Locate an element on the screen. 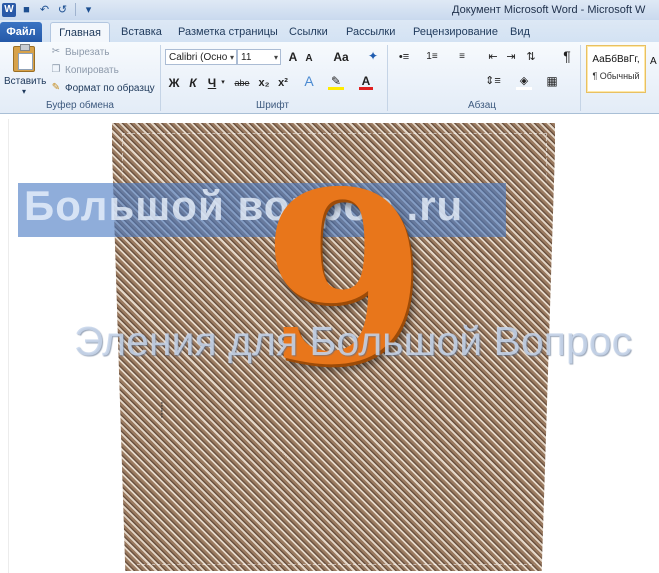 Image resolution: width=659 pixels, height=573 pixels. tab-insert: Вставка is located at coordinates (141, 32).